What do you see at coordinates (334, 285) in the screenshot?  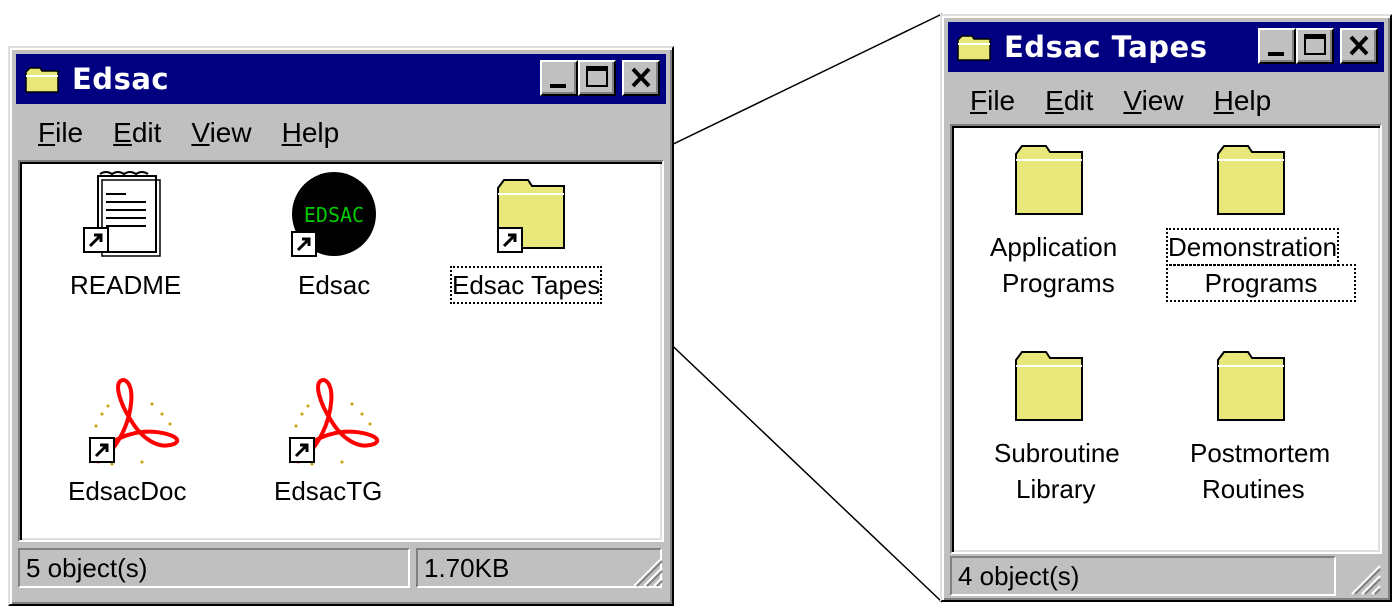 I see `file-label: Edsac` at bounding box center [334, 285].